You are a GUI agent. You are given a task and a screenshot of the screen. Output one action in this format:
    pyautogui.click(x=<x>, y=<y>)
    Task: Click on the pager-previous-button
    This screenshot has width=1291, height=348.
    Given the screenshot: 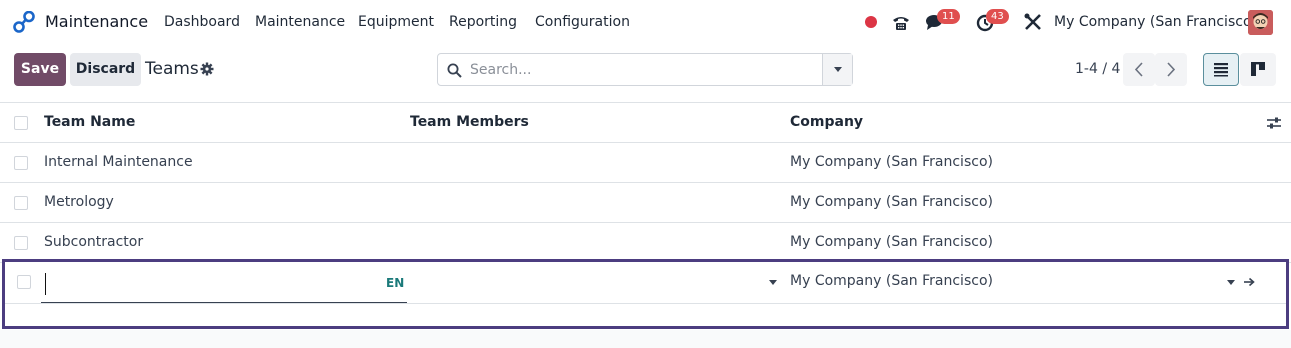 What is the action you would take?
    pyautogui.click(x=1139, y=69)
    